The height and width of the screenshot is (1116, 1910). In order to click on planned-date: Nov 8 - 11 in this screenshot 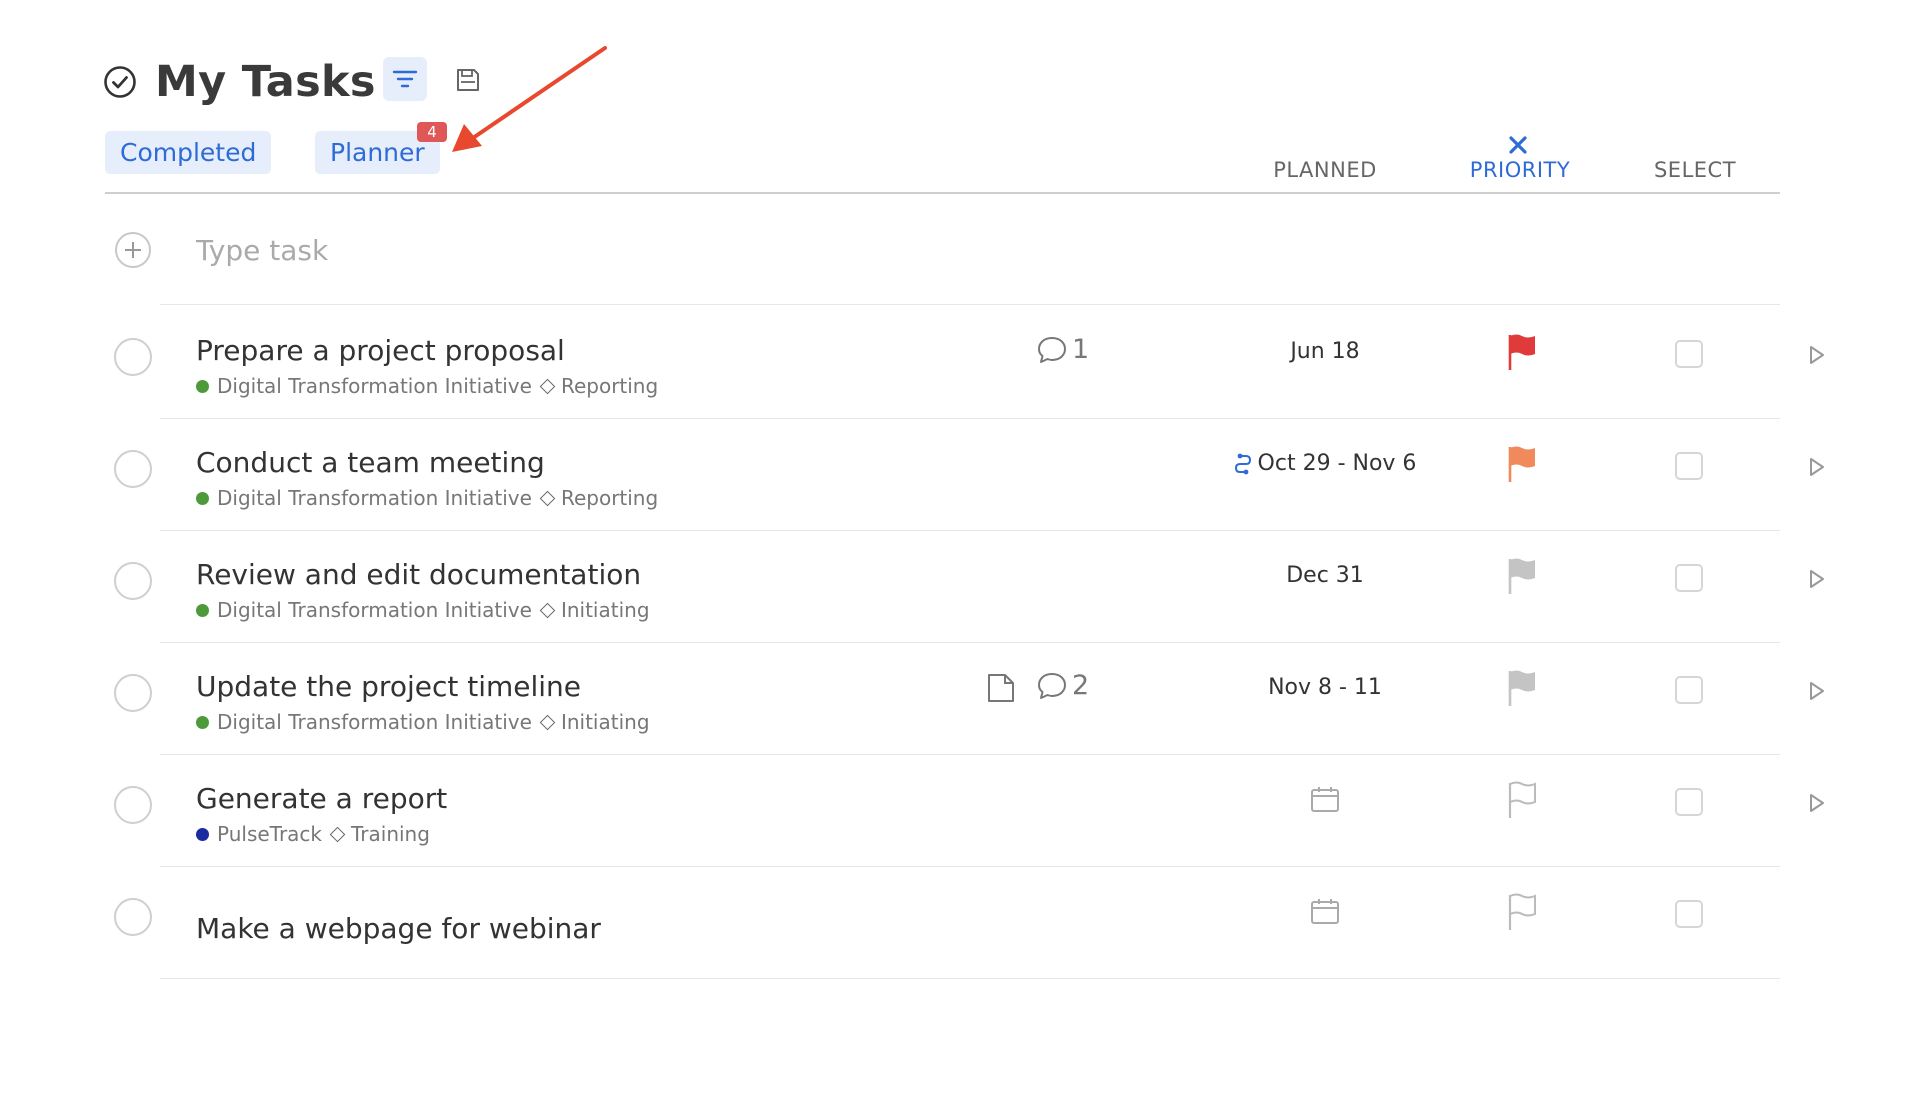, I will do `click(1325, 687)`.